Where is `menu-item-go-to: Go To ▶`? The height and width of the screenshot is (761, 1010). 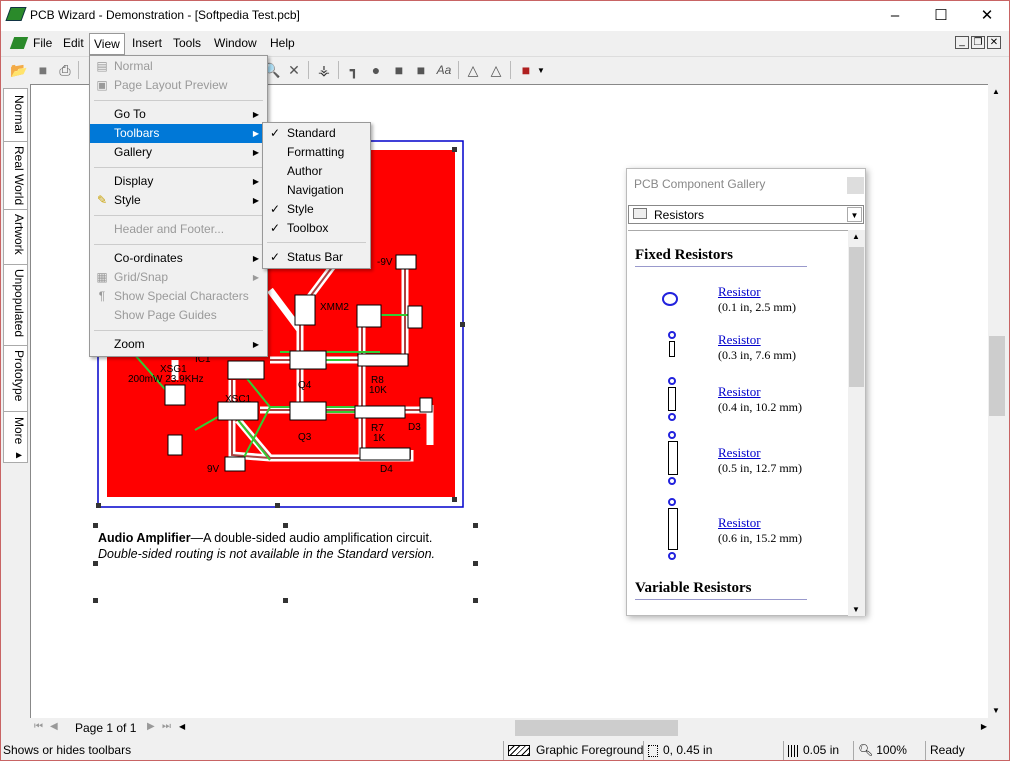
menu-item-go-to: Go To ▶ is located at coordinates (178, 114).